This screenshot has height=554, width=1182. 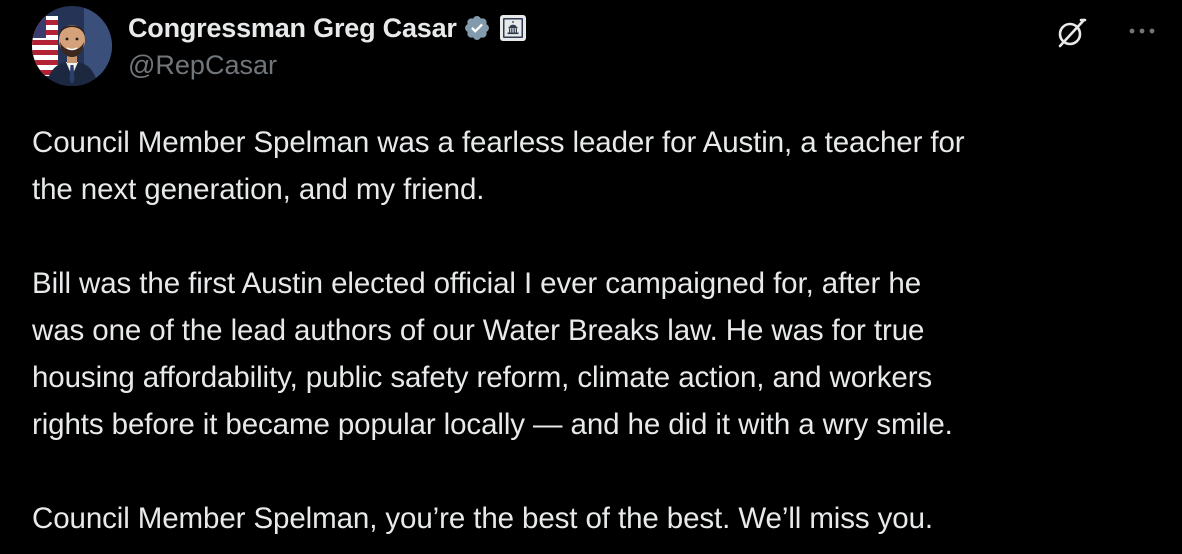 I want to click on verified-check-icon, so click(x=477, y=28).